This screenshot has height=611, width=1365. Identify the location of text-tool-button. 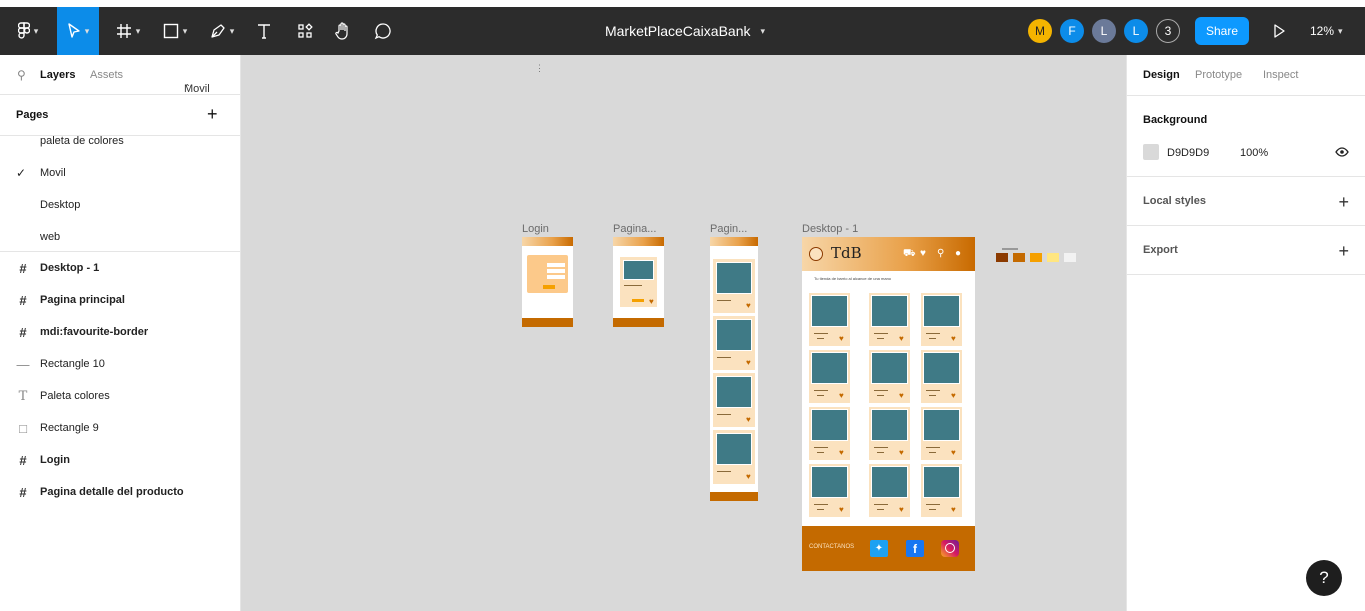
(264, 31).